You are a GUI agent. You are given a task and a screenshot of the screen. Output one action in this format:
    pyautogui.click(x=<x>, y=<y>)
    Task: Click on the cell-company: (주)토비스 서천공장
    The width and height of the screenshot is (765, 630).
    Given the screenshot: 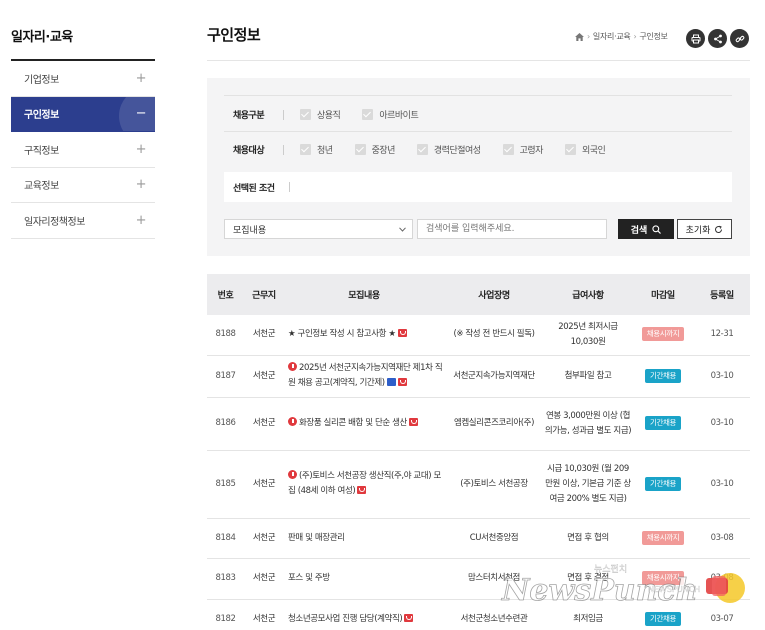 What is the action you would take?
    pyautogui.click(x=494, y=484)
    